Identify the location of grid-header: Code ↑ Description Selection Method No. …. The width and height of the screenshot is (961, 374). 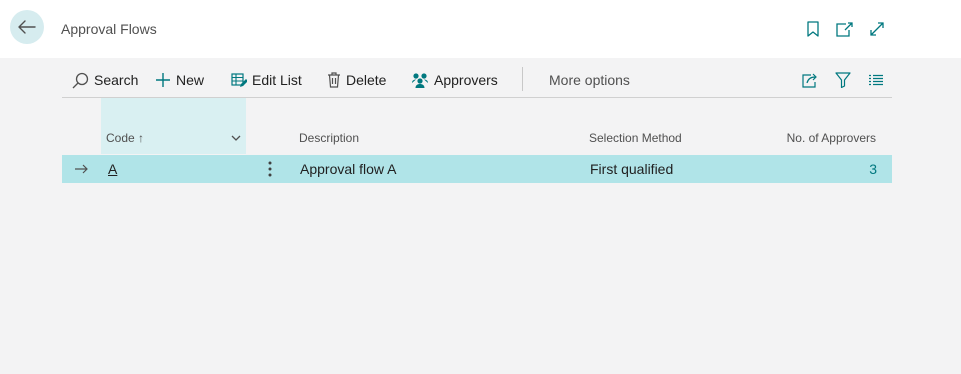
(477, 126).